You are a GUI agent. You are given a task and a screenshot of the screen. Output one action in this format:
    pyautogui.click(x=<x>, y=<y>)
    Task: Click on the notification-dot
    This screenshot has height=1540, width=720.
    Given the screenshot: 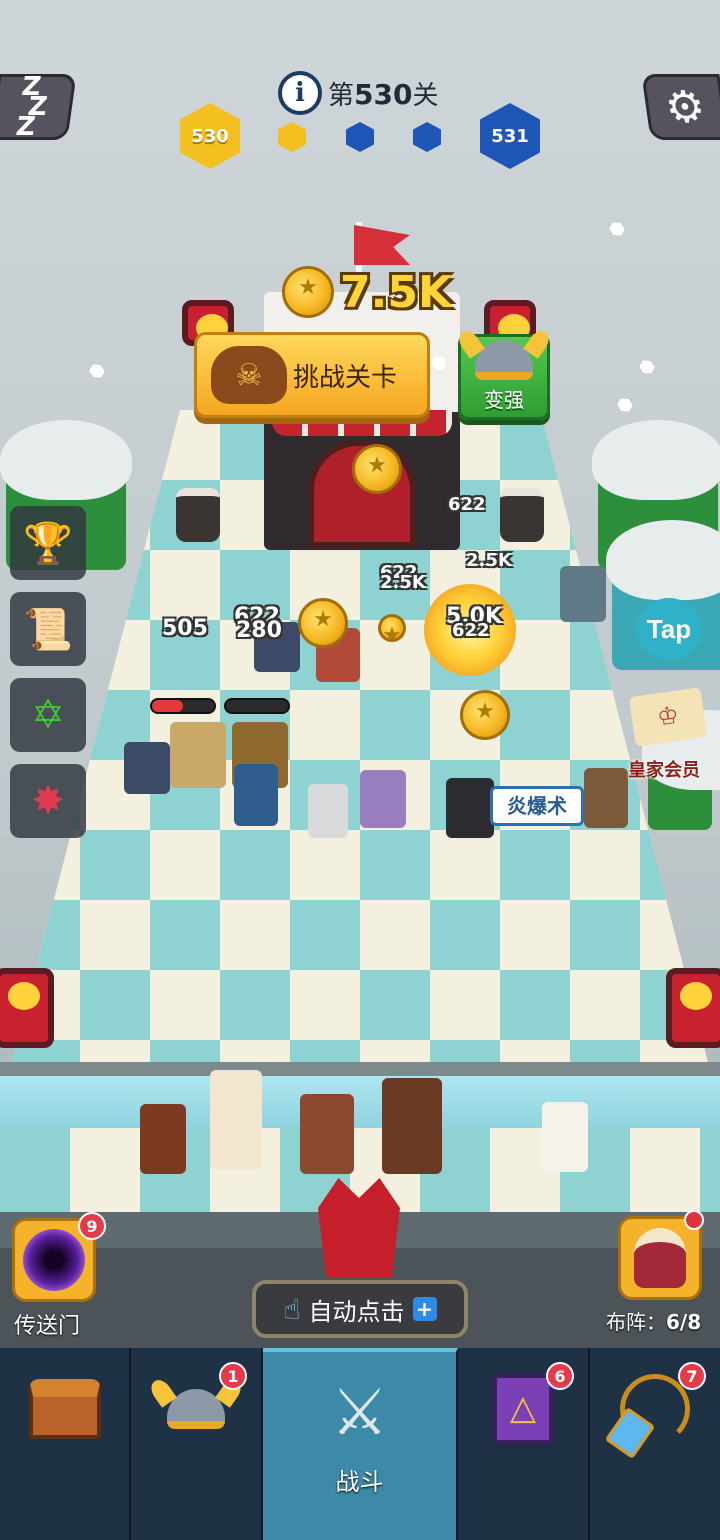 What is the action you would take?
    pyautogui.click(x=694, y=1220)
    